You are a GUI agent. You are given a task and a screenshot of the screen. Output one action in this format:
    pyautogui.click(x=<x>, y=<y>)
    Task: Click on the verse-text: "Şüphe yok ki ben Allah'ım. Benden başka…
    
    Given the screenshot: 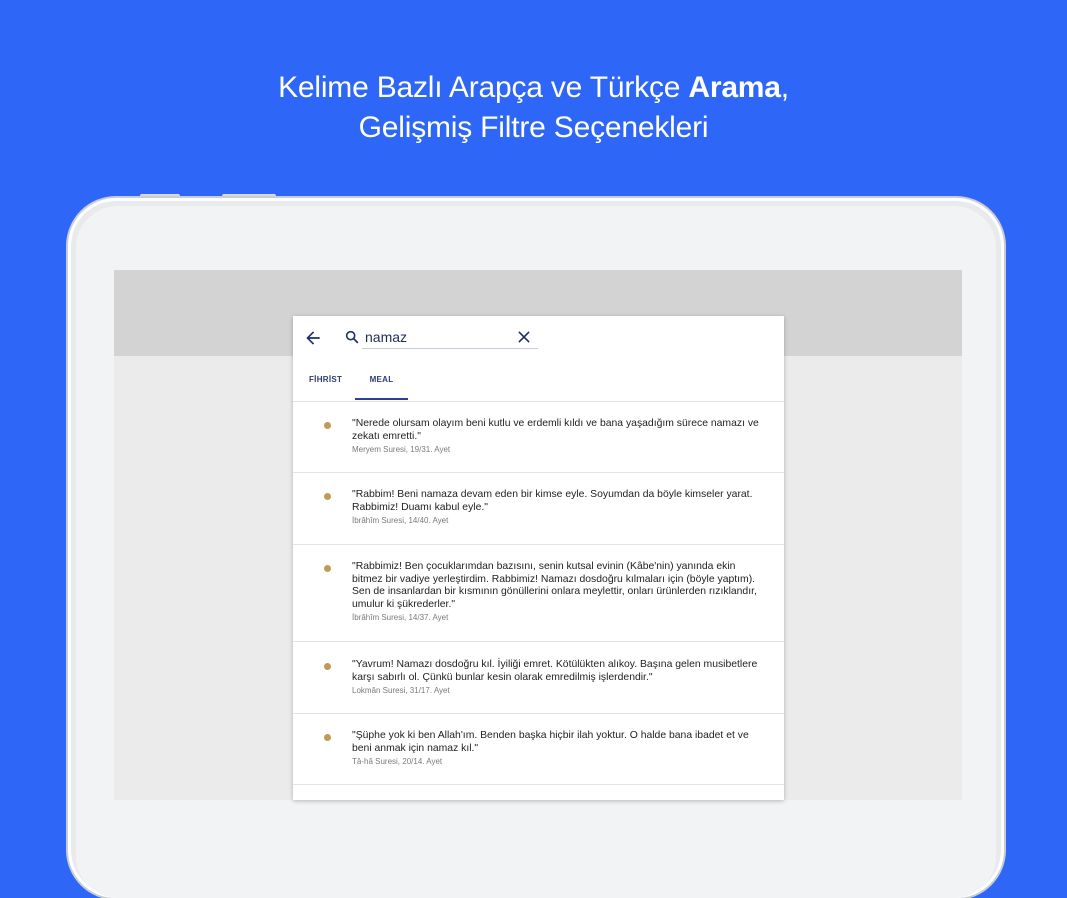 What is the action you would take?
    pyautogui.click(x=550, y=742)
    